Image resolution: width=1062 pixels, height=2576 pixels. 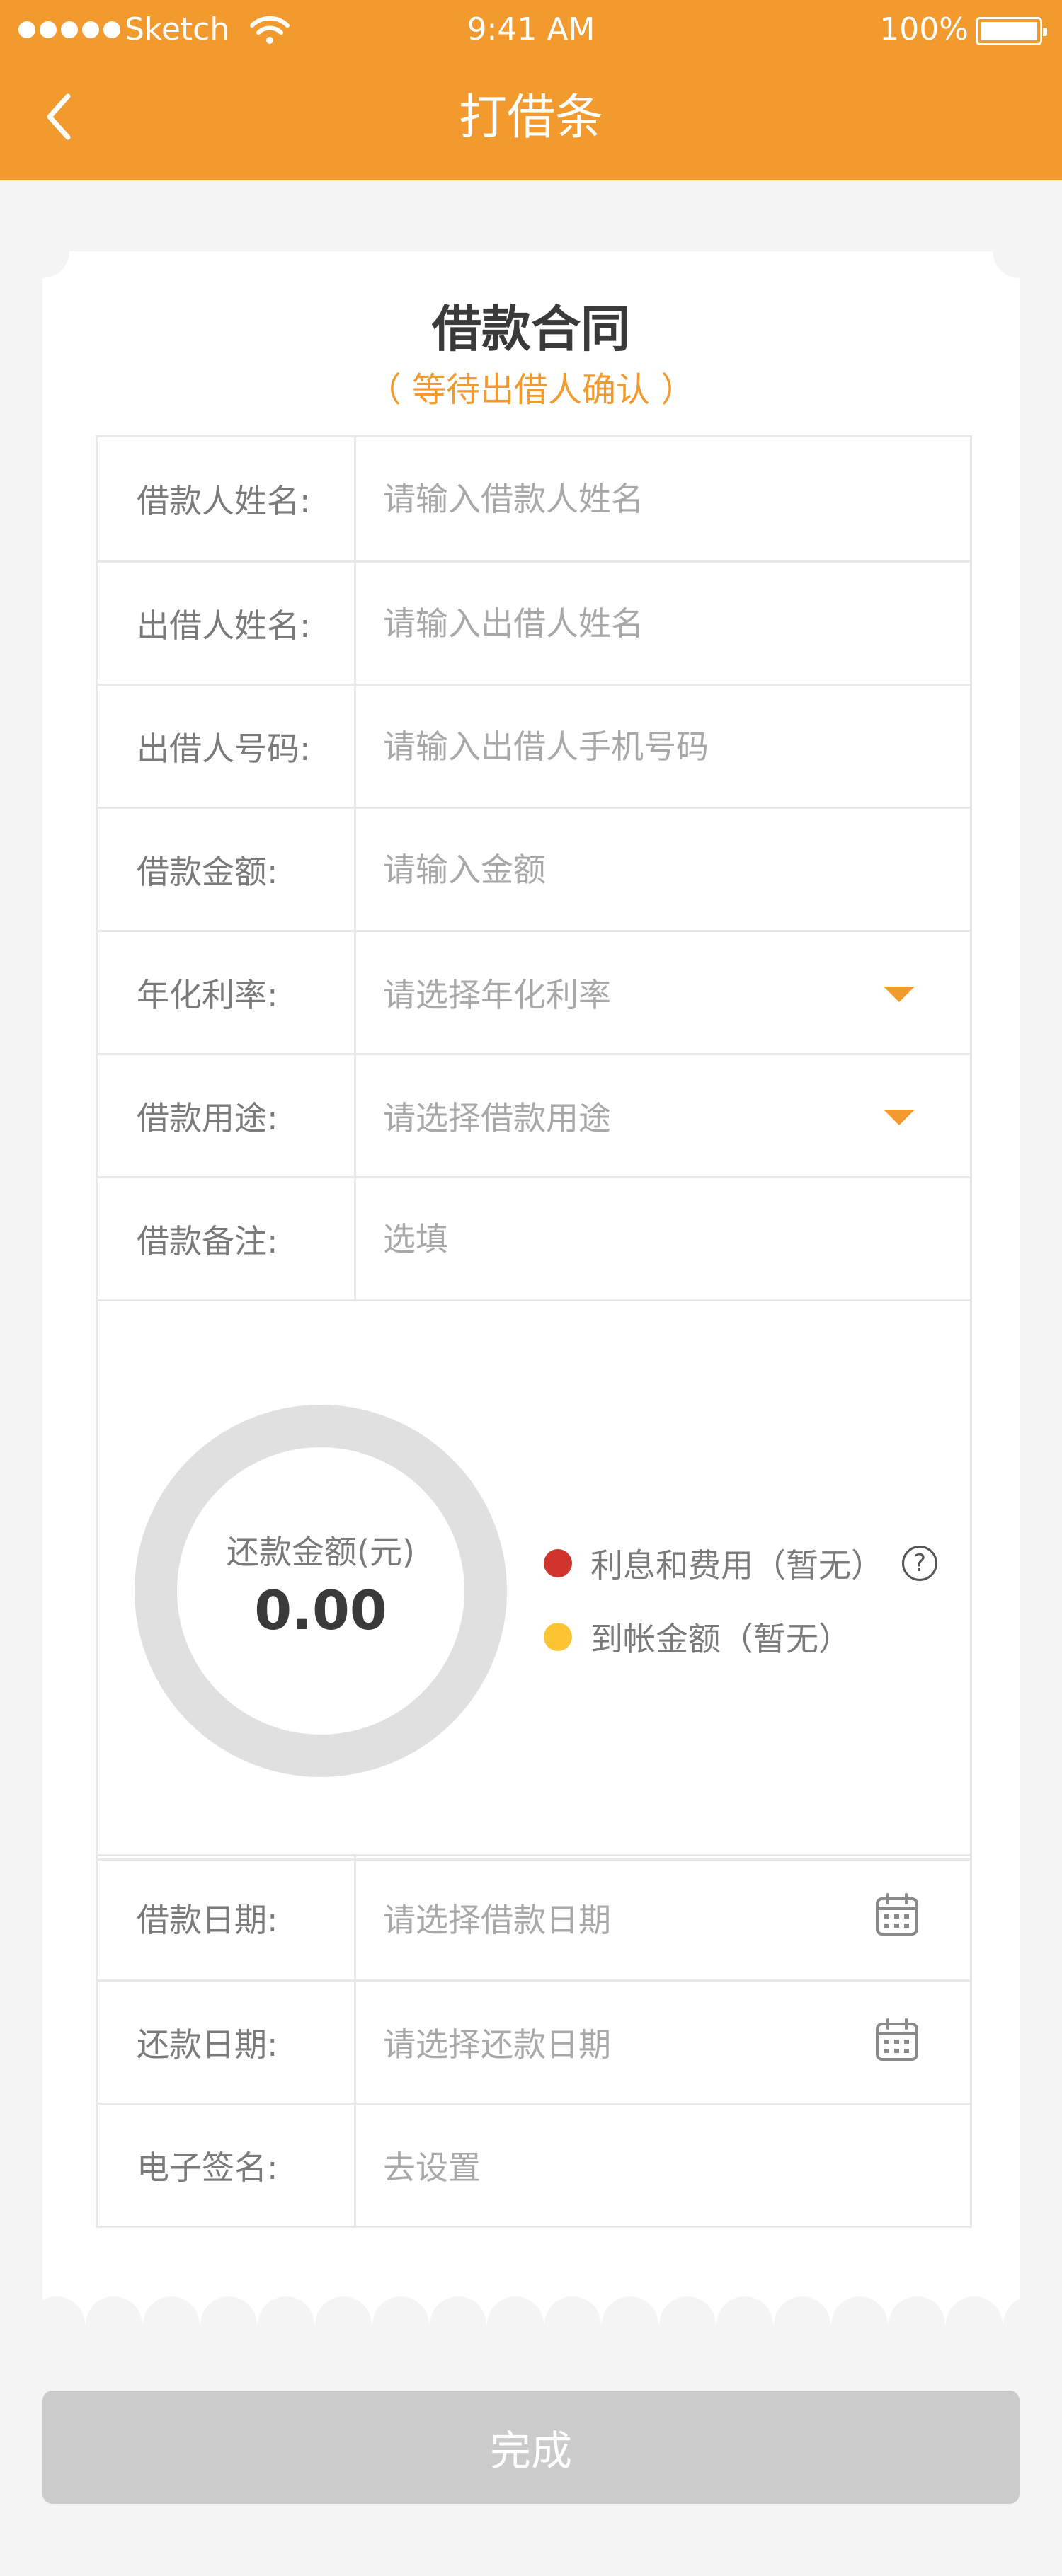 I want to click on field-label: 出借人姓名:, so click(x=227, y=624).